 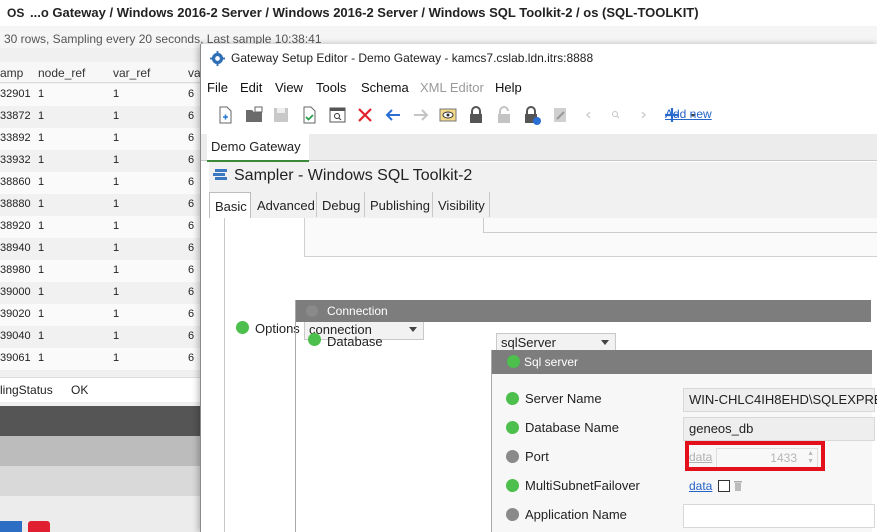 What do you see at coordinates (100, 359) in the screenshot?
I see `table-row: 39061 1 1 6` at bounding box center [100, 359].